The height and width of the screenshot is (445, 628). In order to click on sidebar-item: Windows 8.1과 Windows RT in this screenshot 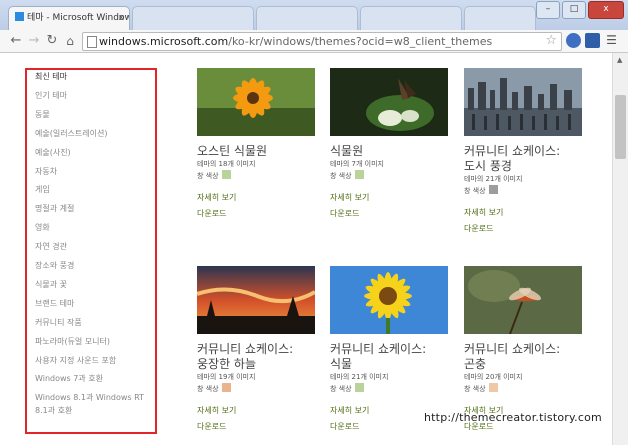, I will do `click(89, 397)`.